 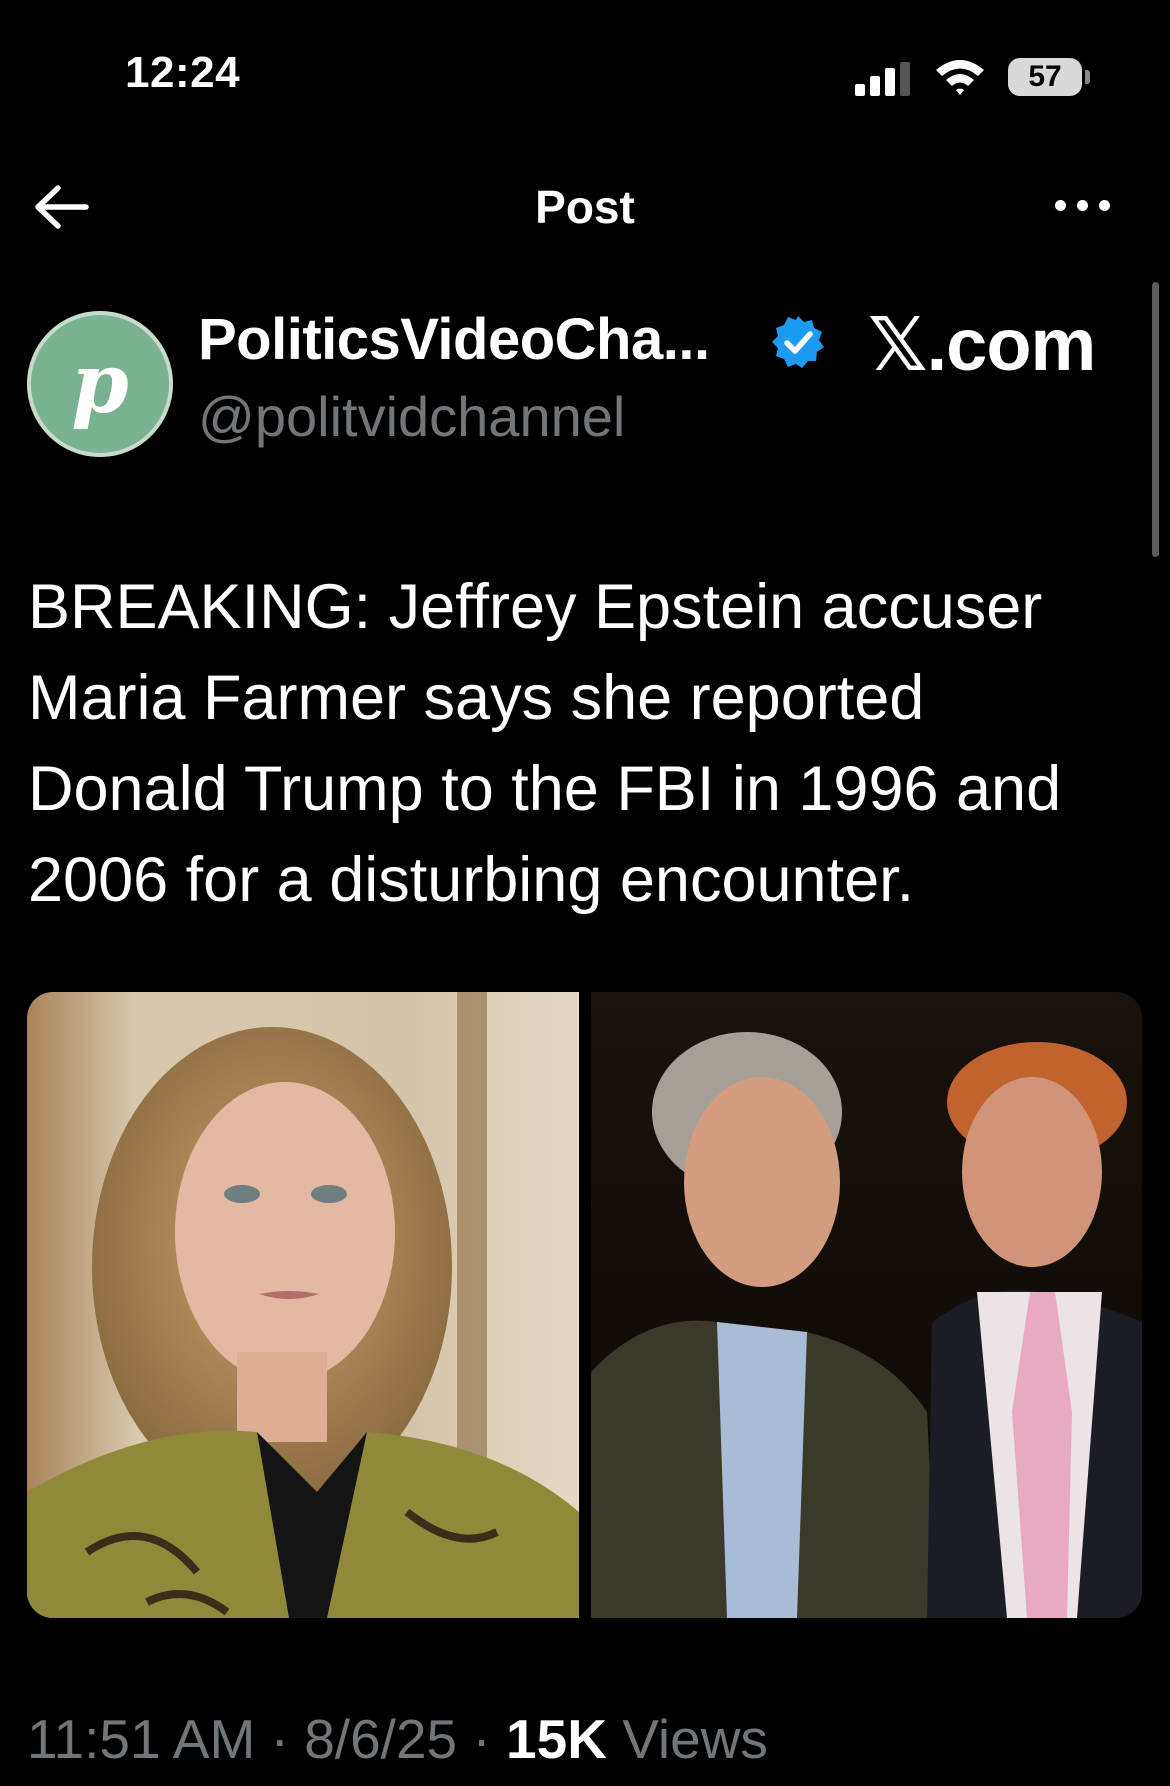 I want to click on battery-icon: 57, so click(x=1045, y=77).